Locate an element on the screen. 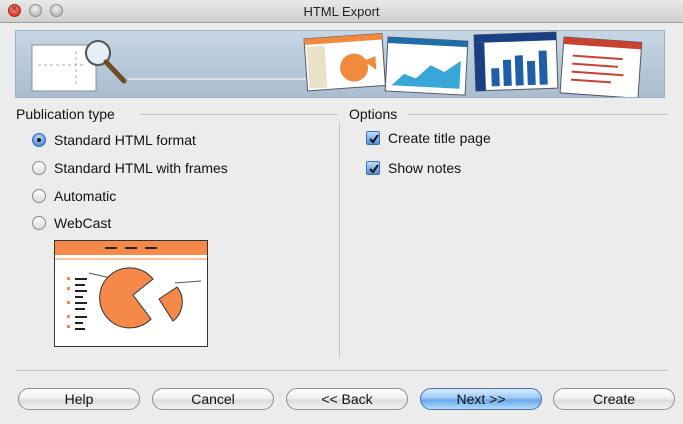 This screenshot has height=424, width=683. radio-label: WebCast is located at coordinates (83, 223).